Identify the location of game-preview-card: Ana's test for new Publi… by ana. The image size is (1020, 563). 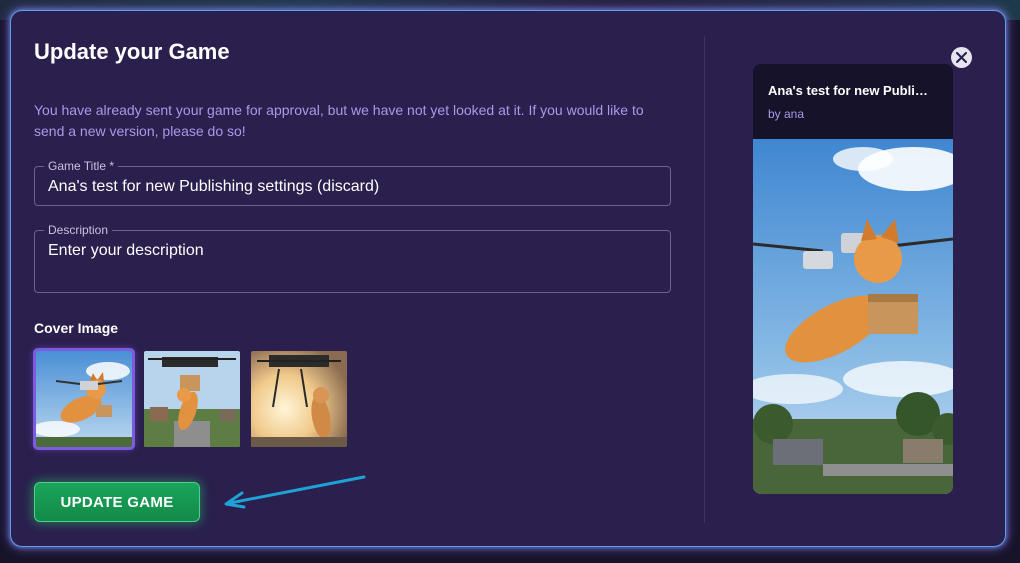
(853, 279).